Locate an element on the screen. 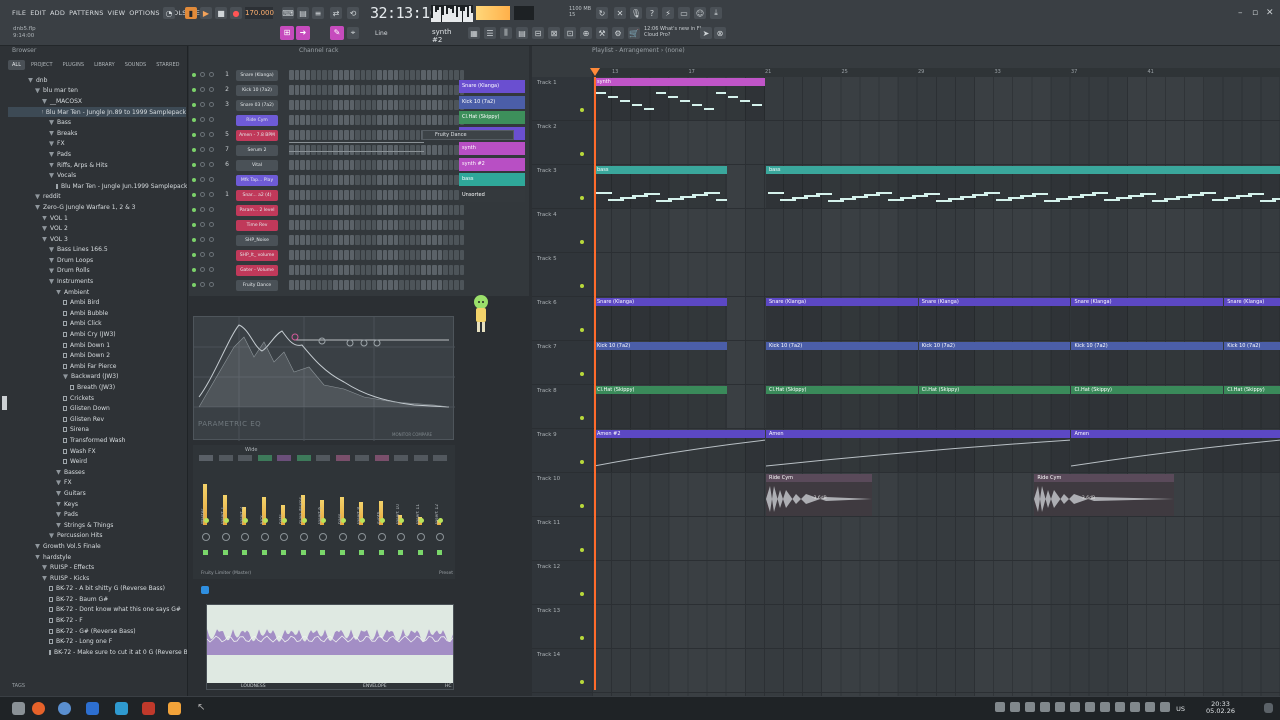 This screenshot has width=1280, height=720. playlist-clip: Amen is located at coordinates (1175, 451).